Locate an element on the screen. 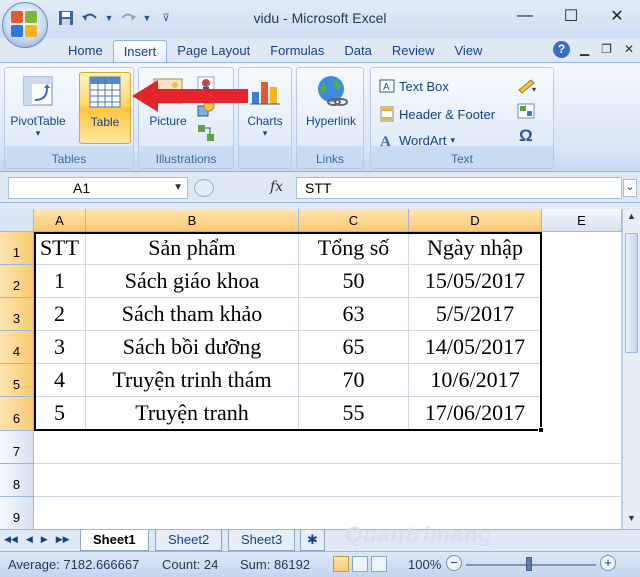 Image resolution: width=640 pixels, height=577 pixels. row-header-3: 3 is located at coordinates (17, 314).